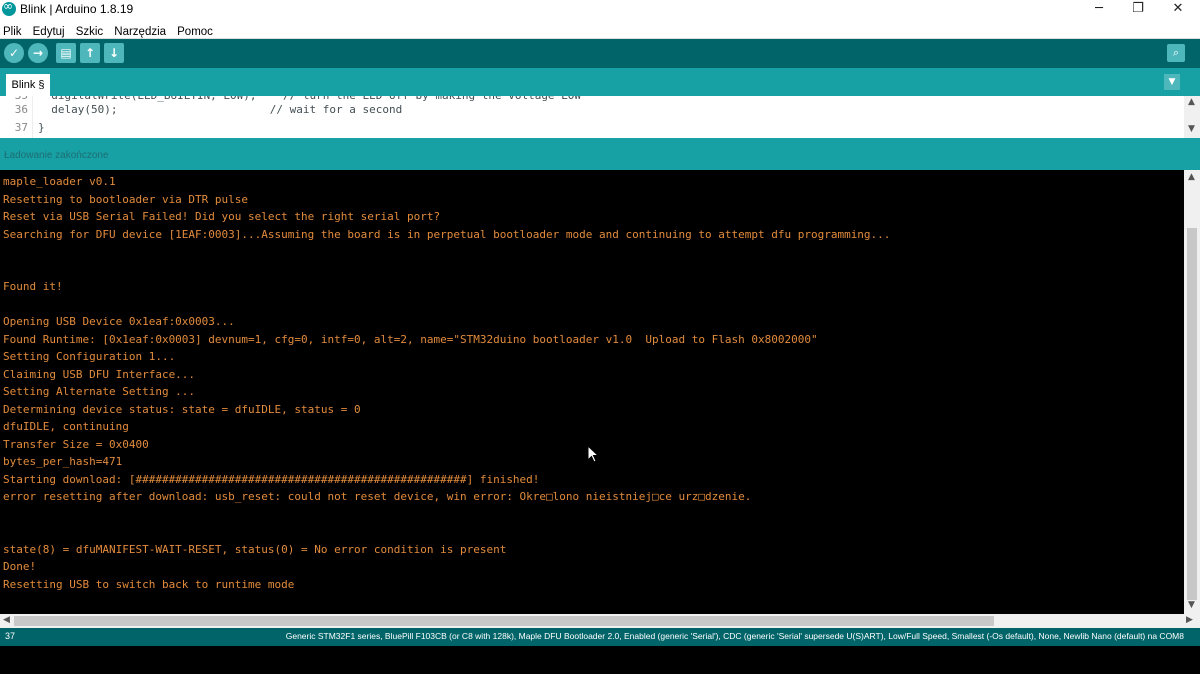  What do you see at coordinates (593, 454) in the screenshot?
I see `mouse-pointer-icon` at bounding box center [593, 454].